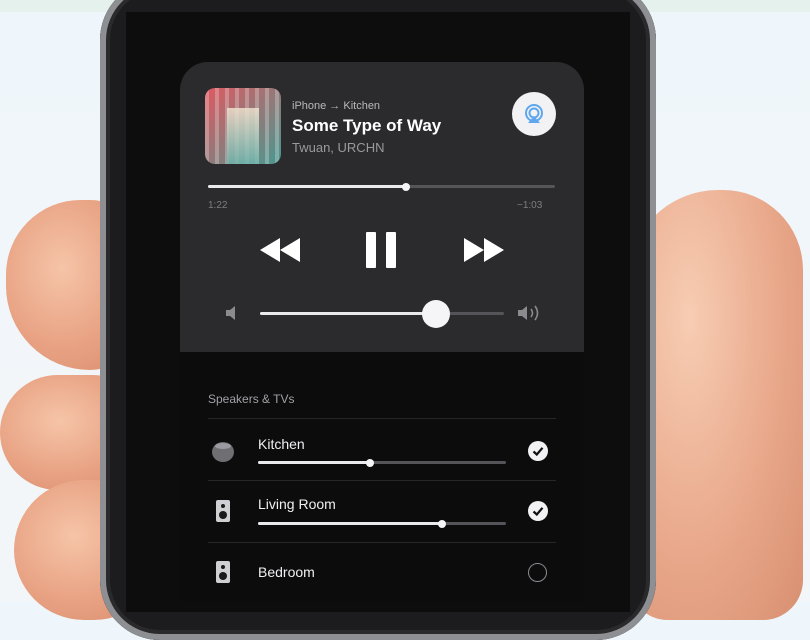 The width and height of the screenshot is (810, 640). I want to click on album-artwork, so click(243, 126).